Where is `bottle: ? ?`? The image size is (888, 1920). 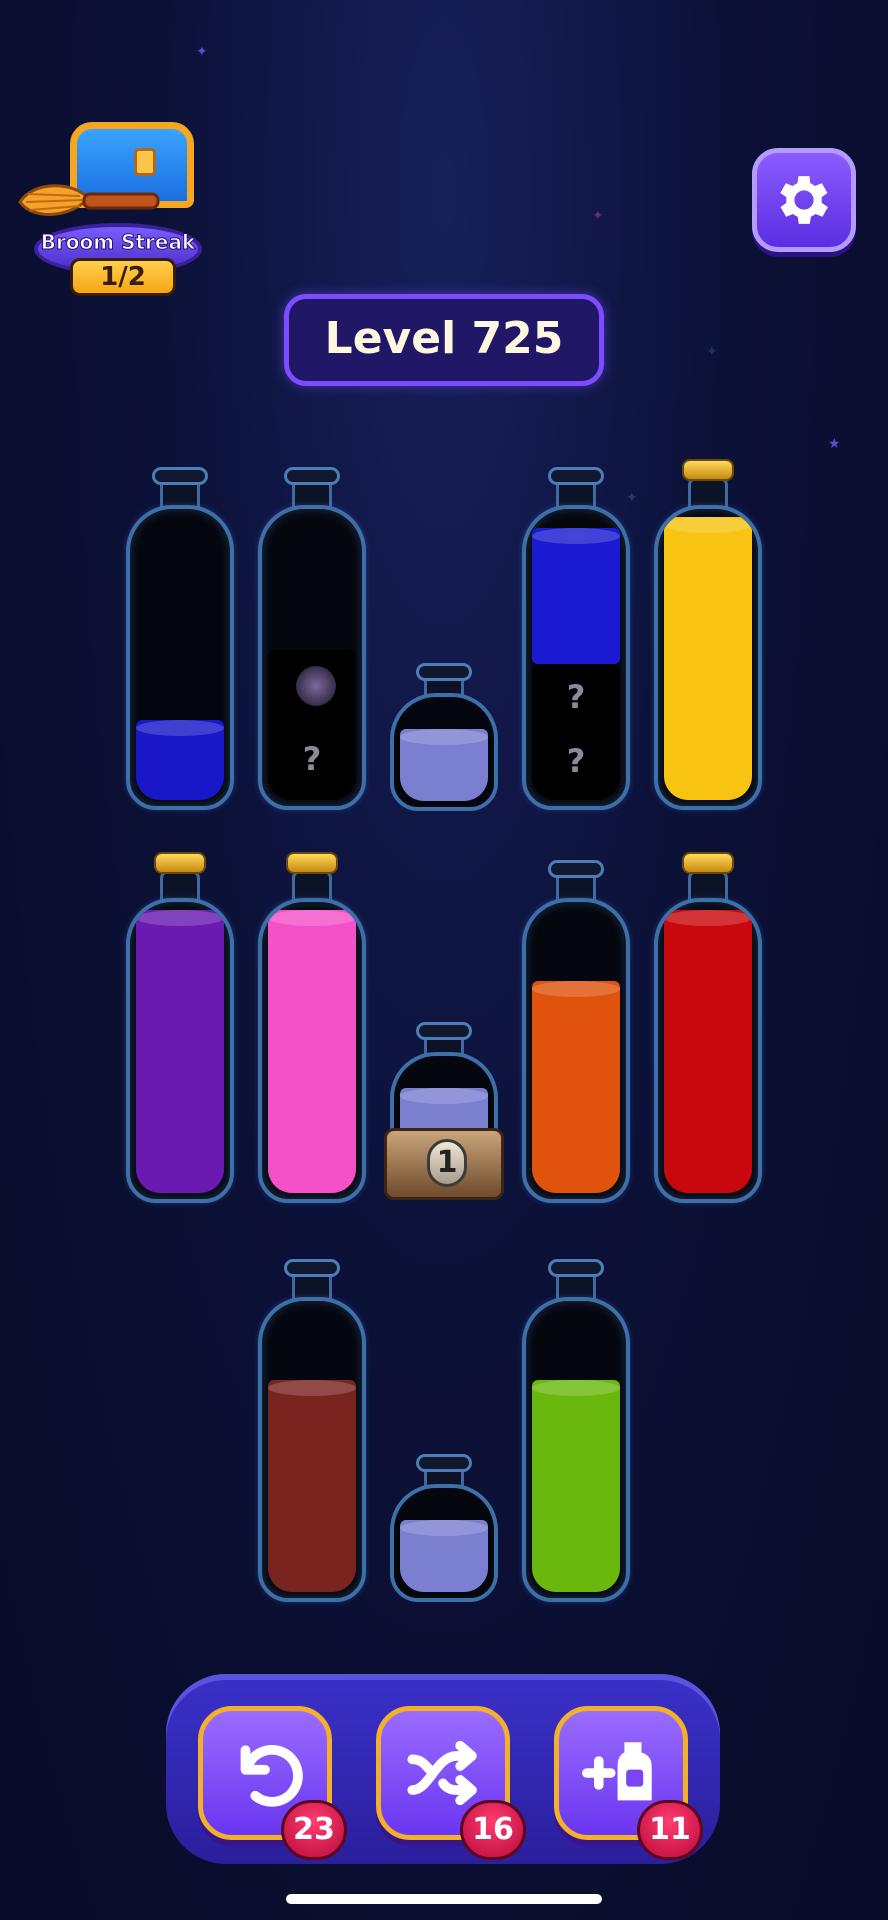 bottle: ? ? is located at coordinates (576, 637).